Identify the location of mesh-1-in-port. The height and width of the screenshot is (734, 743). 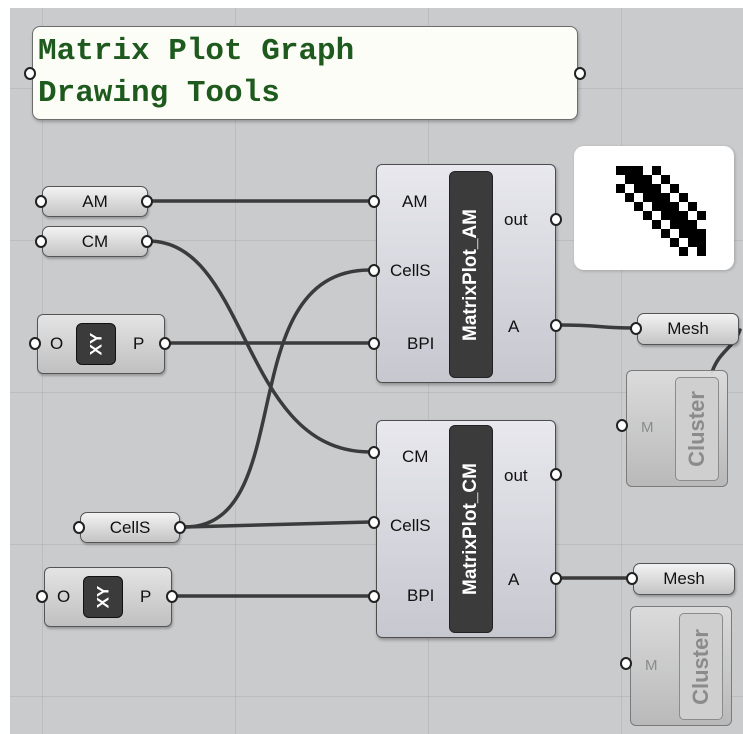
(636, 328).